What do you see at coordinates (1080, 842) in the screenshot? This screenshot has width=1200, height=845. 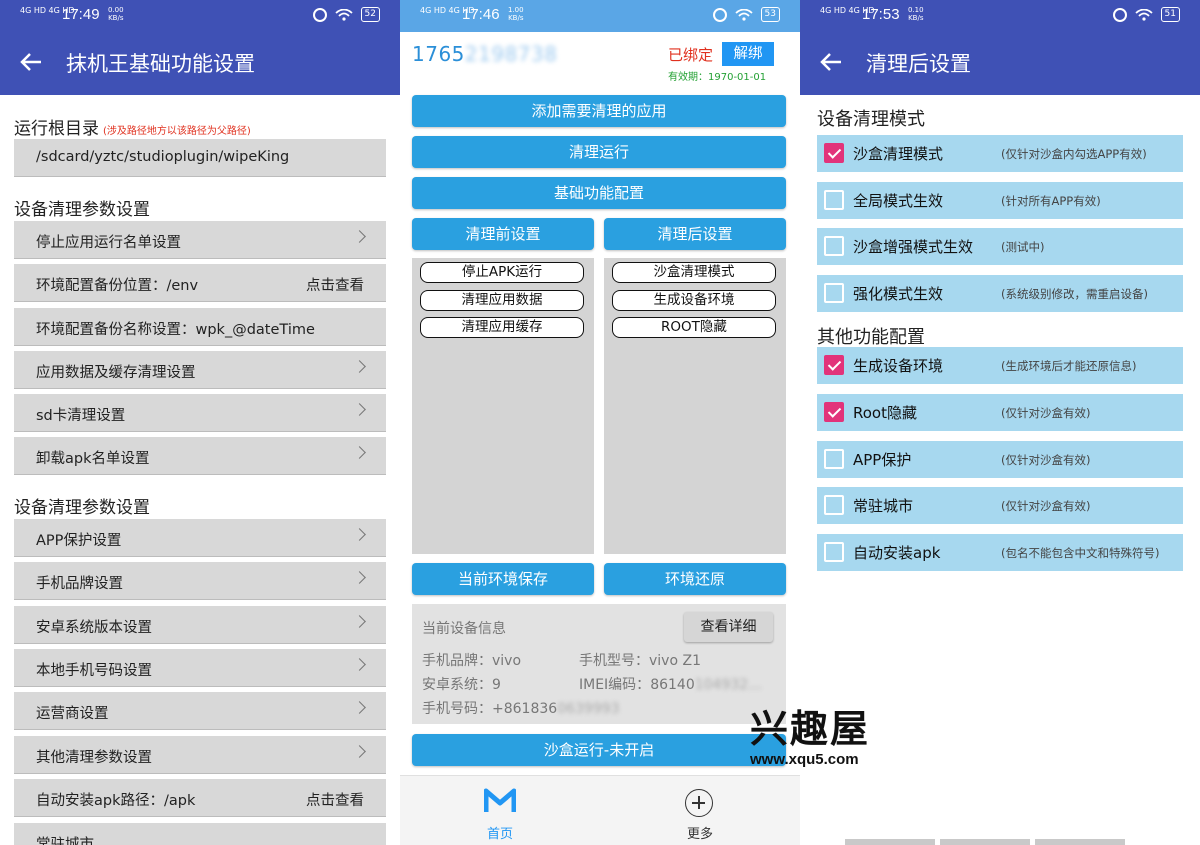 I see `bottom-strip` at bounding box center [1080, 842].